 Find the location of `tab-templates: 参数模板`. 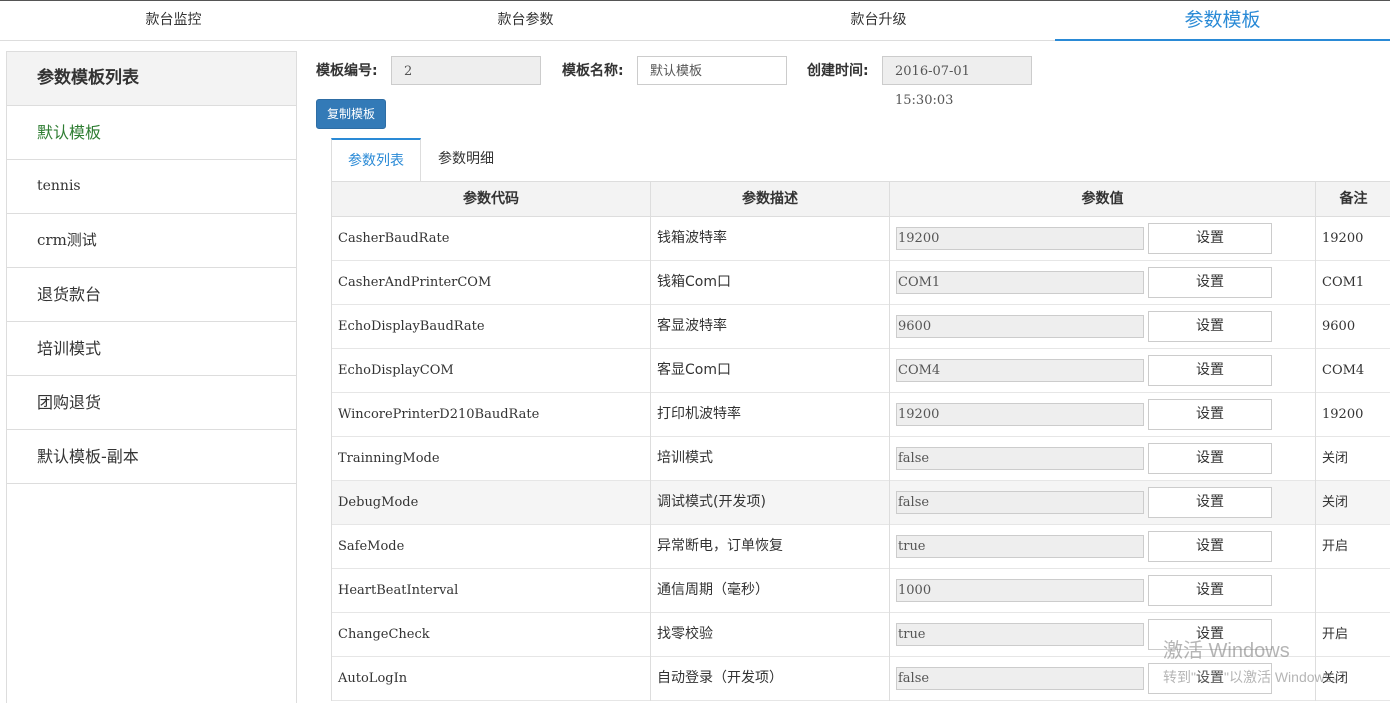

tab-templates: 参数模板 is located at coordinates (1222, 20).